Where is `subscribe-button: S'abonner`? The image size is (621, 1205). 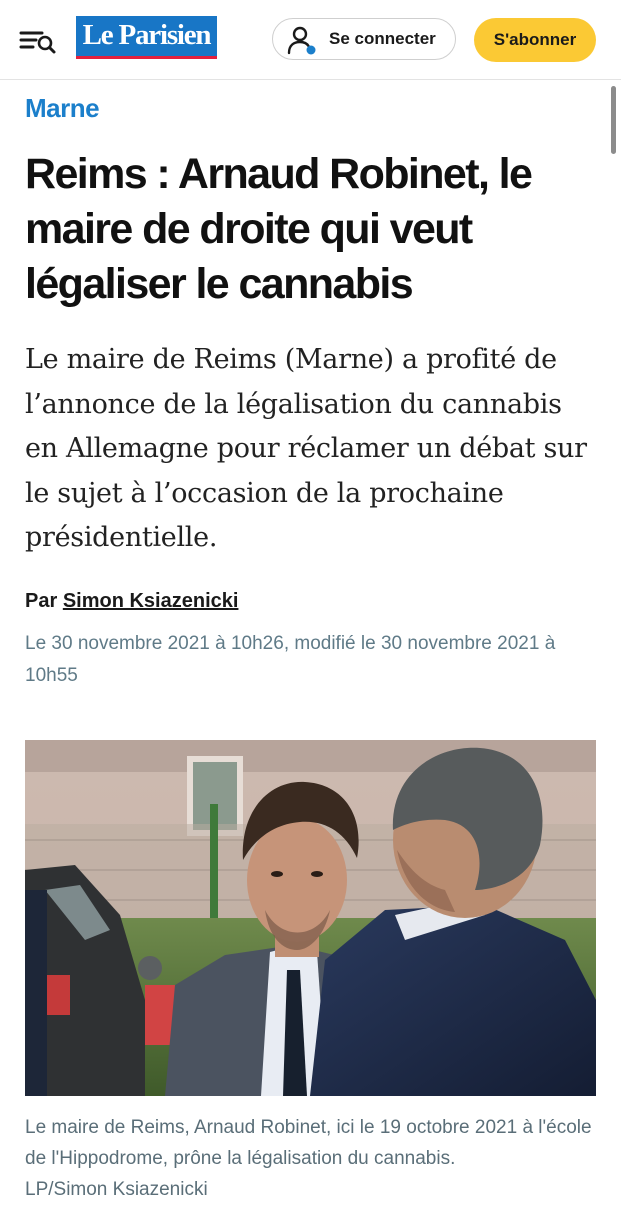
subscribe-button: S'abonner is located at coordinates (535, 40).